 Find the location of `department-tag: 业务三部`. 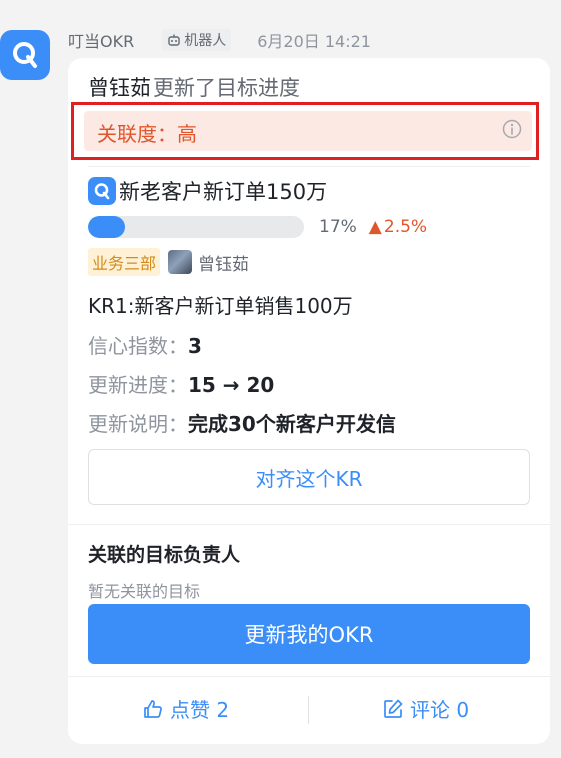

department-tag: 业务三部 is located at coordinates (124, 262).